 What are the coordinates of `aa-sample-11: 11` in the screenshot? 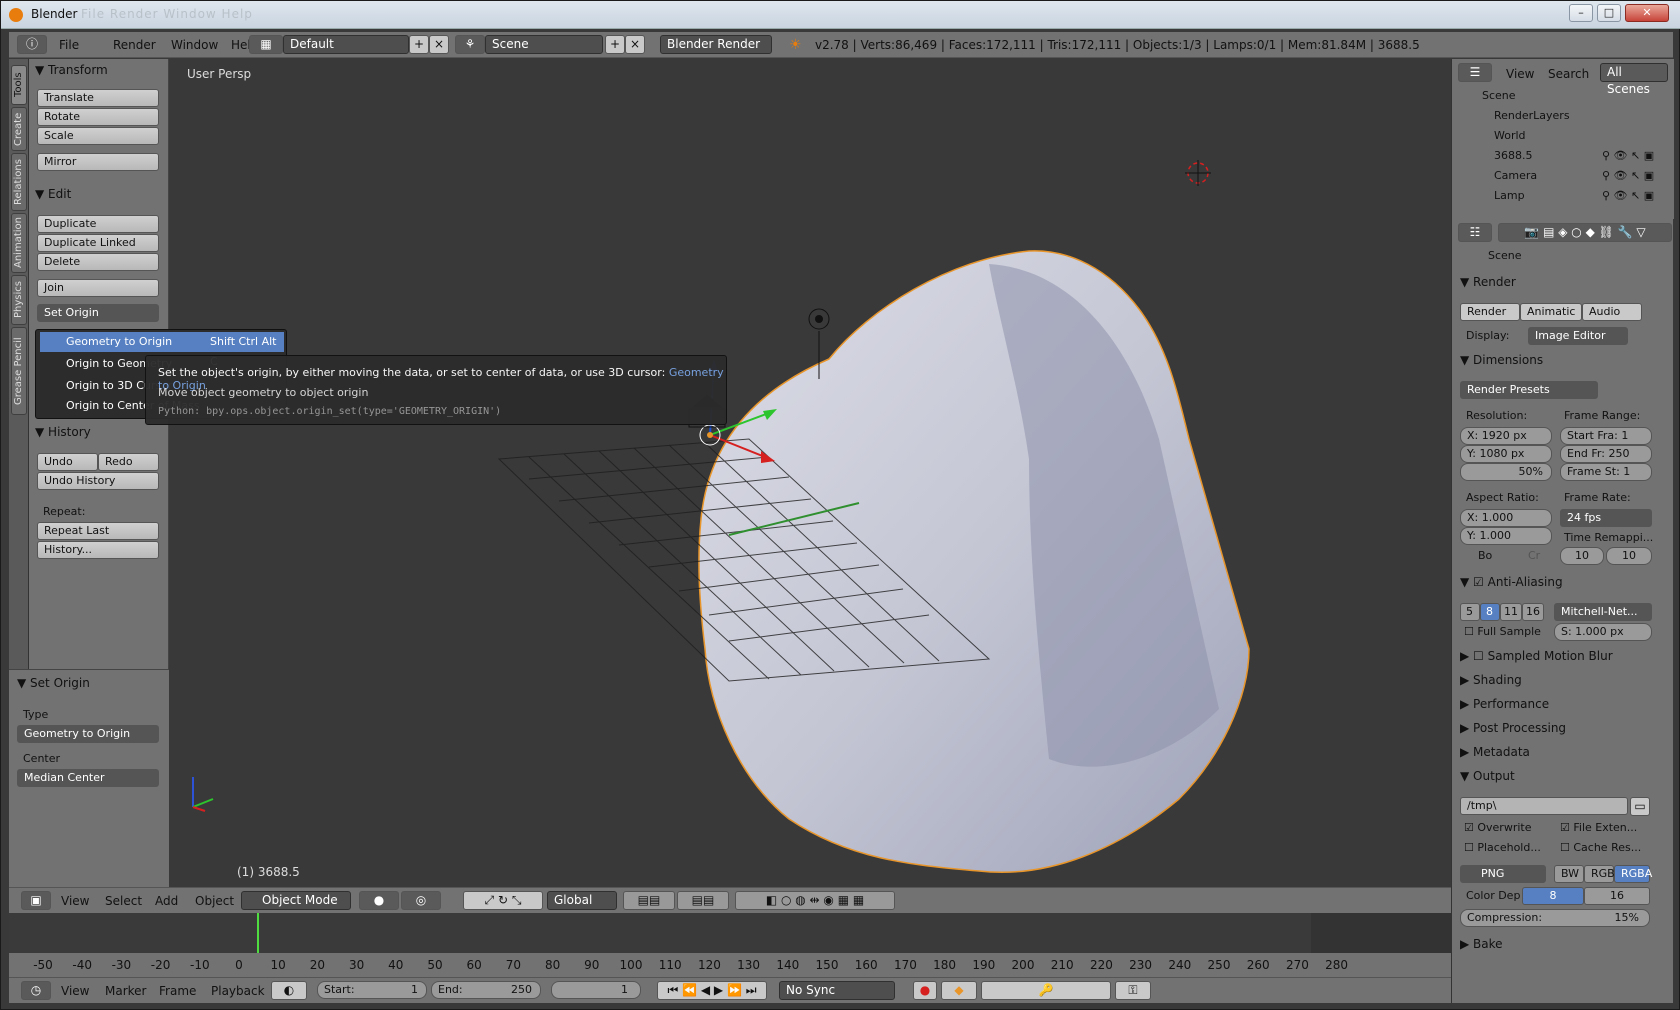 It's located at (1511, 612).